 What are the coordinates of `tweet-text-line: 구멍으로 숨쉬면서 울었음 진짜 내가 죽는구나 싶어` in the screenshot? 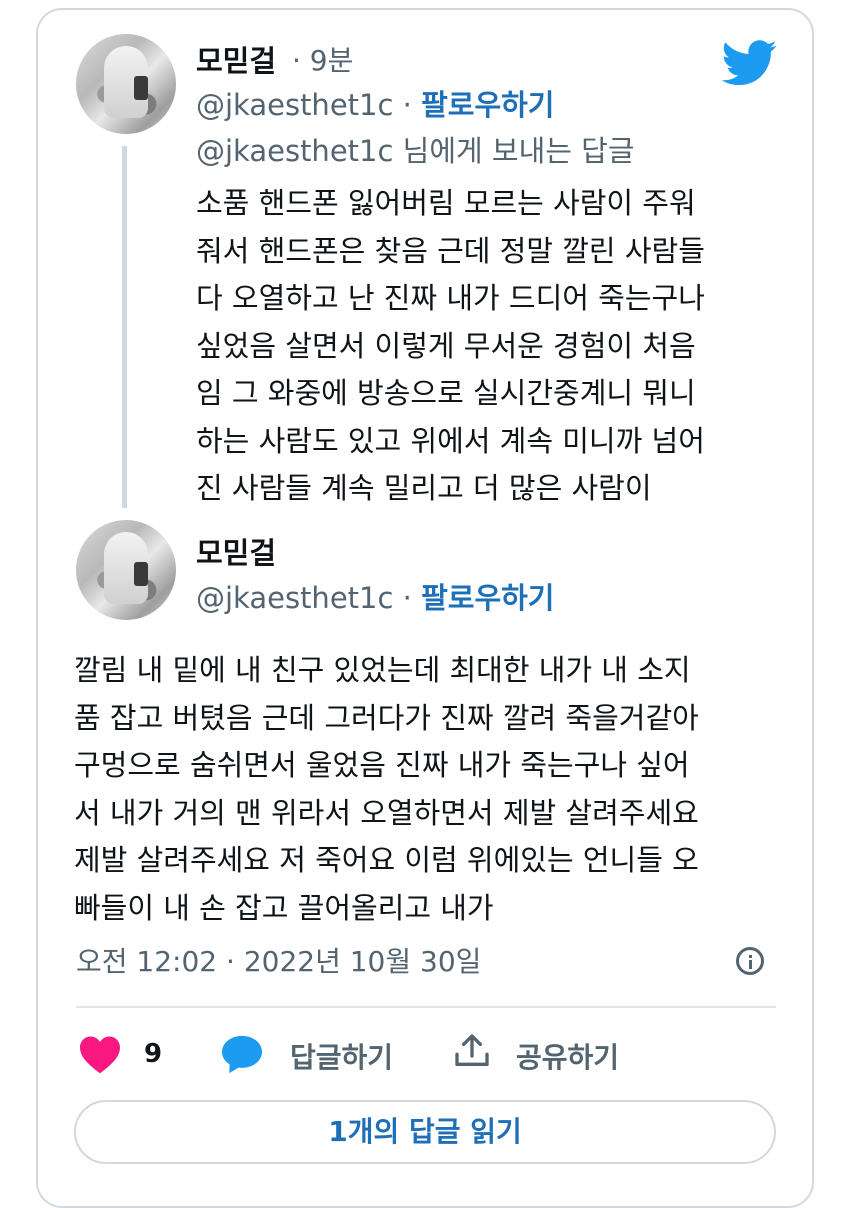 It's located at (382, 765).